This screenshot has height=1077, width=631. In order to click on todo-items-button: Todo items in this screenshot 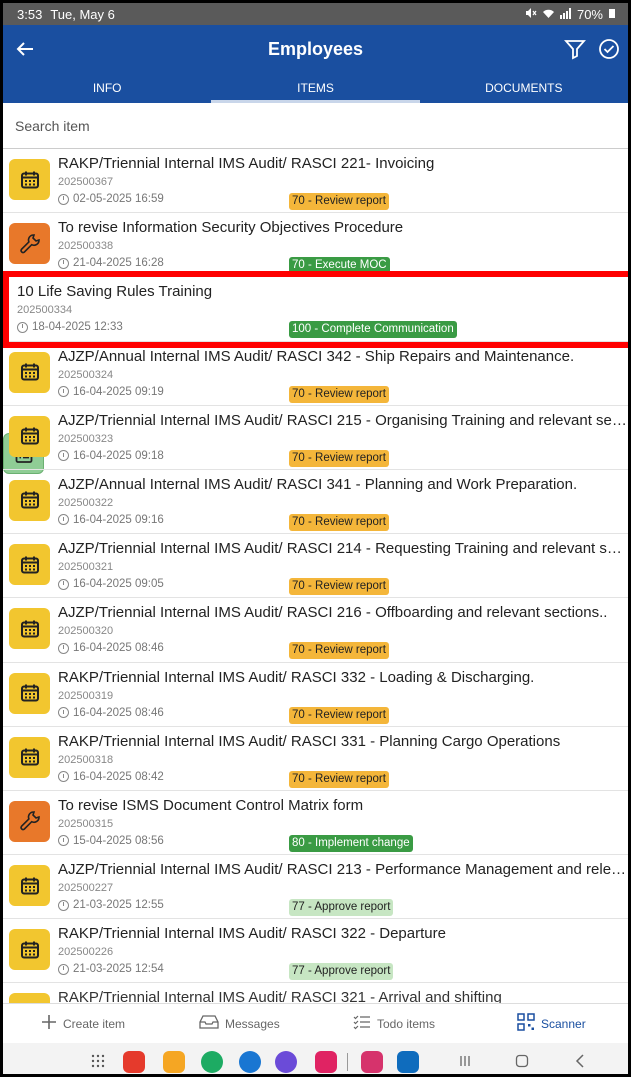, I will do `click(394, 1023)`.